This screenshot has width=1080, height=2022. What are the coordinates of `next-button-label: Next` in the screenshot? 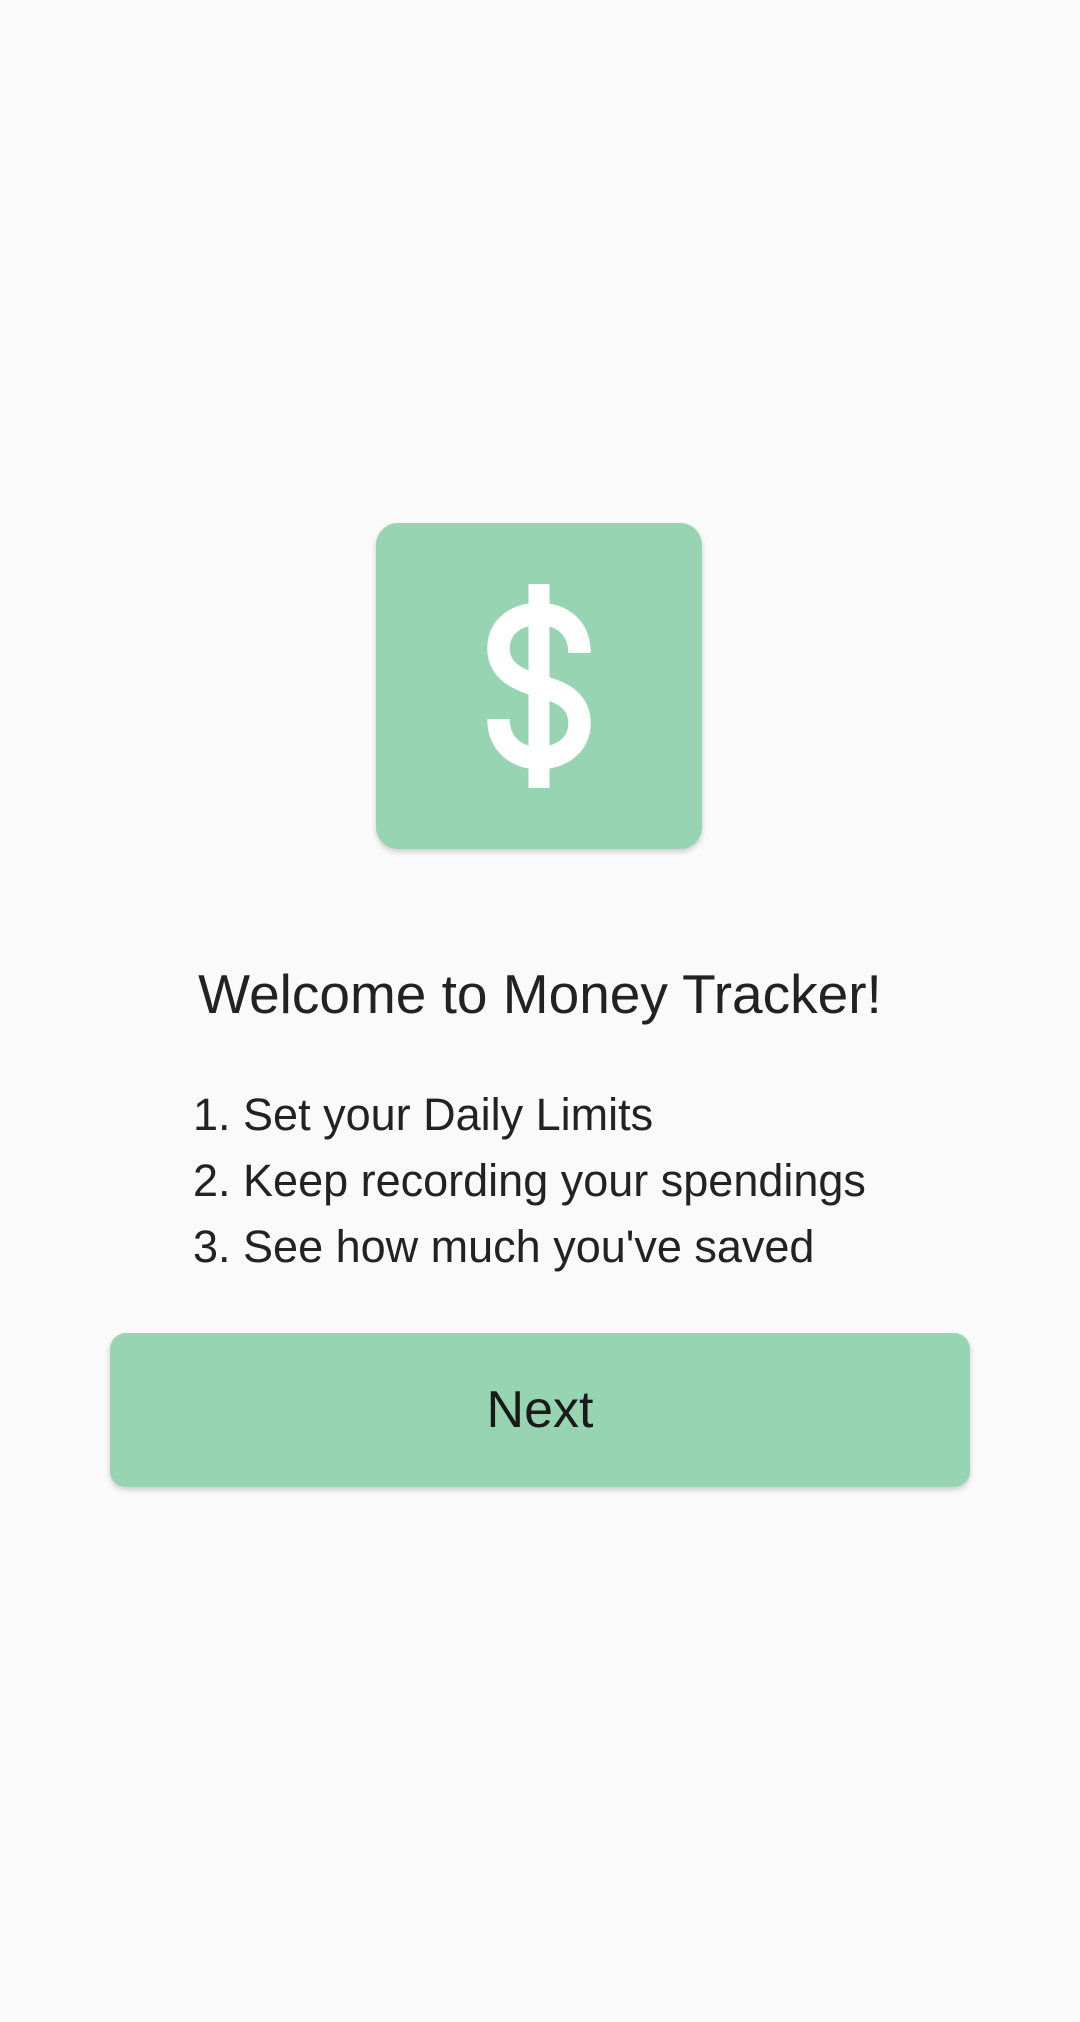 It's located at (540, 1410).